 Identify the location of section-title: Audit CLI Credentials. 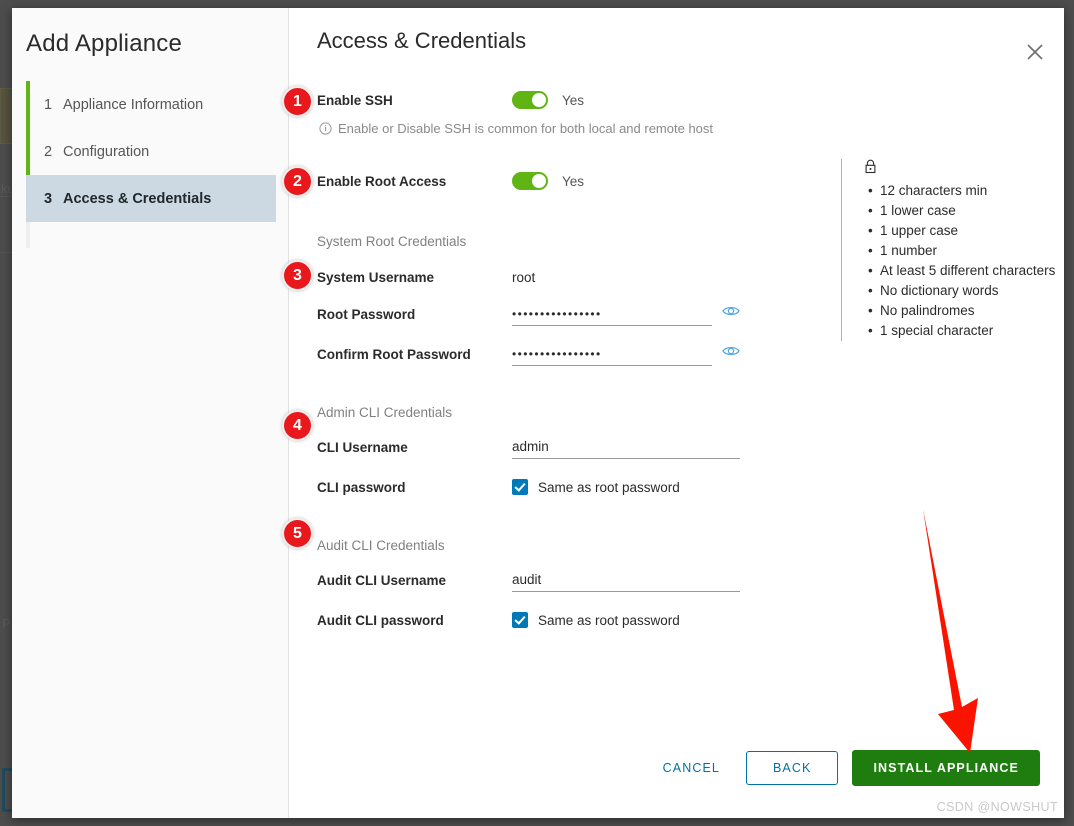
(381, 545).